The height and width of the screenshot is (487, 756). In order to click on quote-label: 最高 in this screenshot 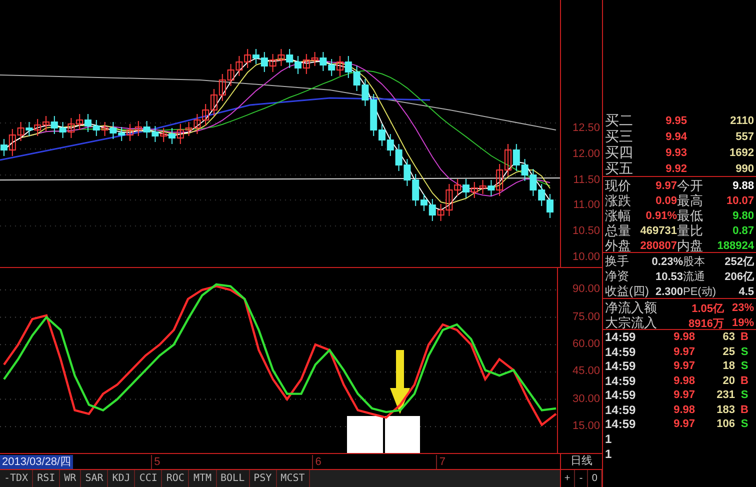, I will do `click(690, 201)`.